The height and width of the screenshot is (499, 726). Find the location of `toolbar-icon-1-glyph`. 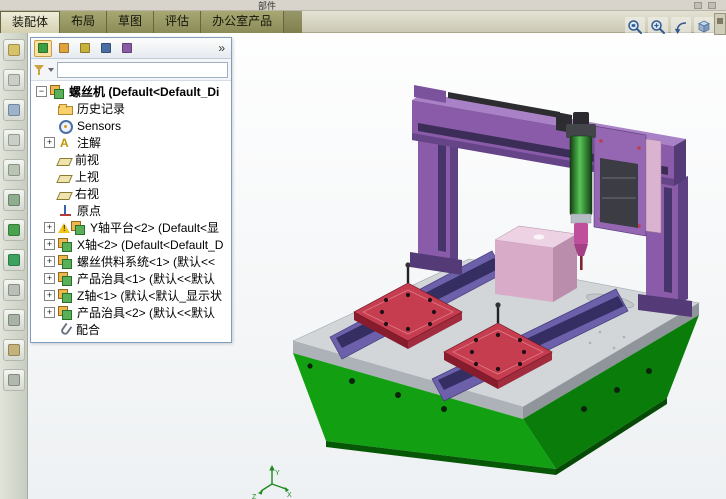

toolbar-icon-1-glyph is located at coordinates (13, 50).